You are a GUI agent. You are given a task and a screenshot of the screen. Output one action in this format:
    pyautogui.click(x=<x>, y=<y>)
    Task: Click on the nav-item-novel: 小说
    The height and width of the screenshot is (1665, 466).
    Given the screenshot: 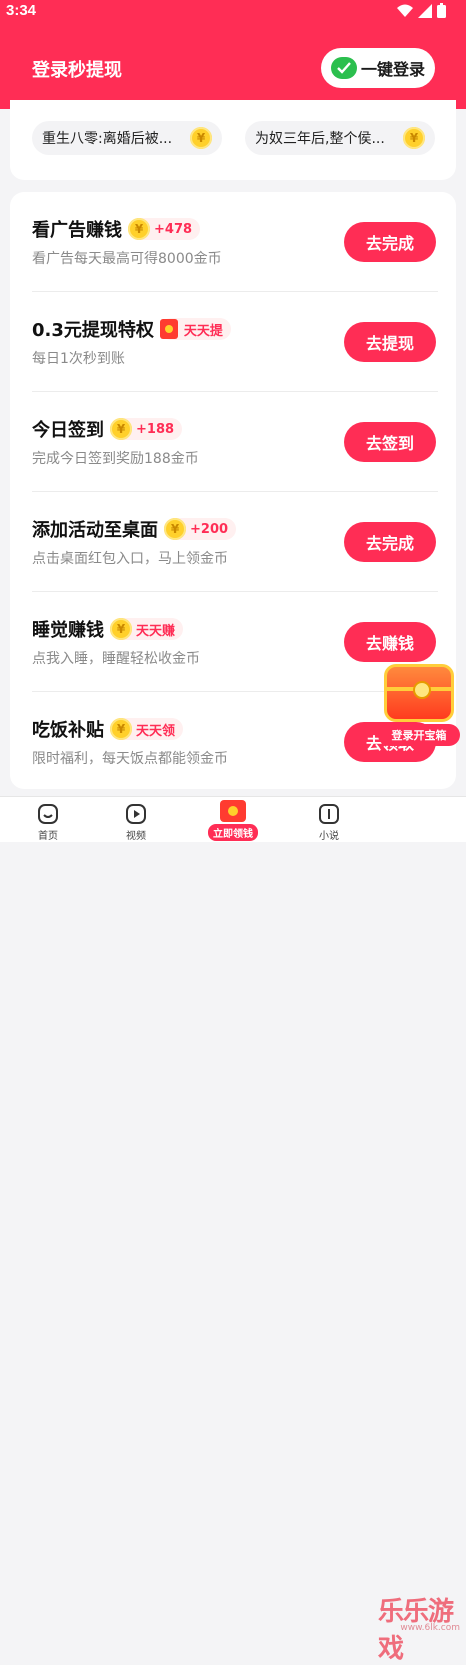 What is the action you would take?
    pyautogui.click(x=329, y=822)
    